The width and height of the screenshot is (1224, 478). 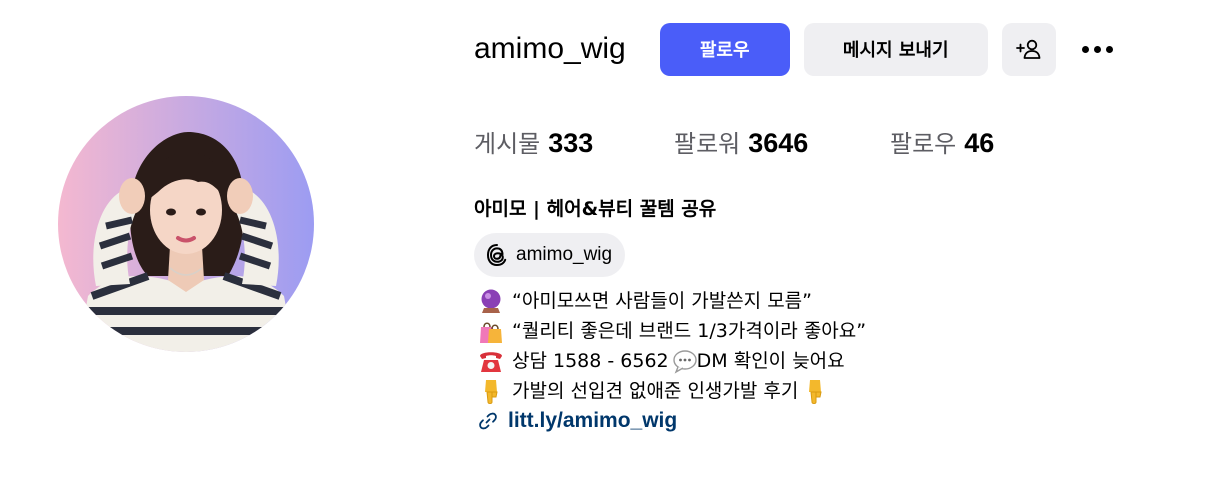 I want to click on bio-line: “퀄리티 좋은데 브랜드 1/3가격이라 좋아요”, so click(x=672, y=331).